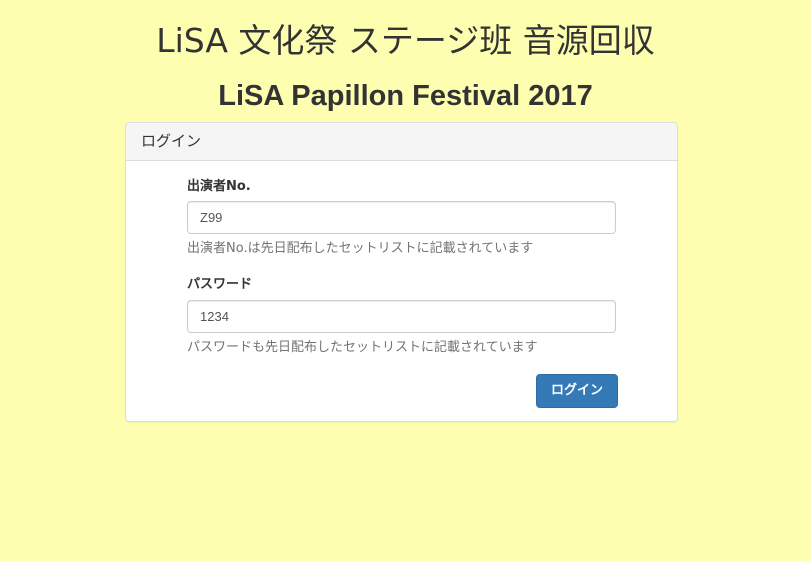  What do you see at coordinates (405, 96) in the screenshot?
I see `page-subtitle: LiSA Papillon Festival 2017` at bounding box center [405, 96].